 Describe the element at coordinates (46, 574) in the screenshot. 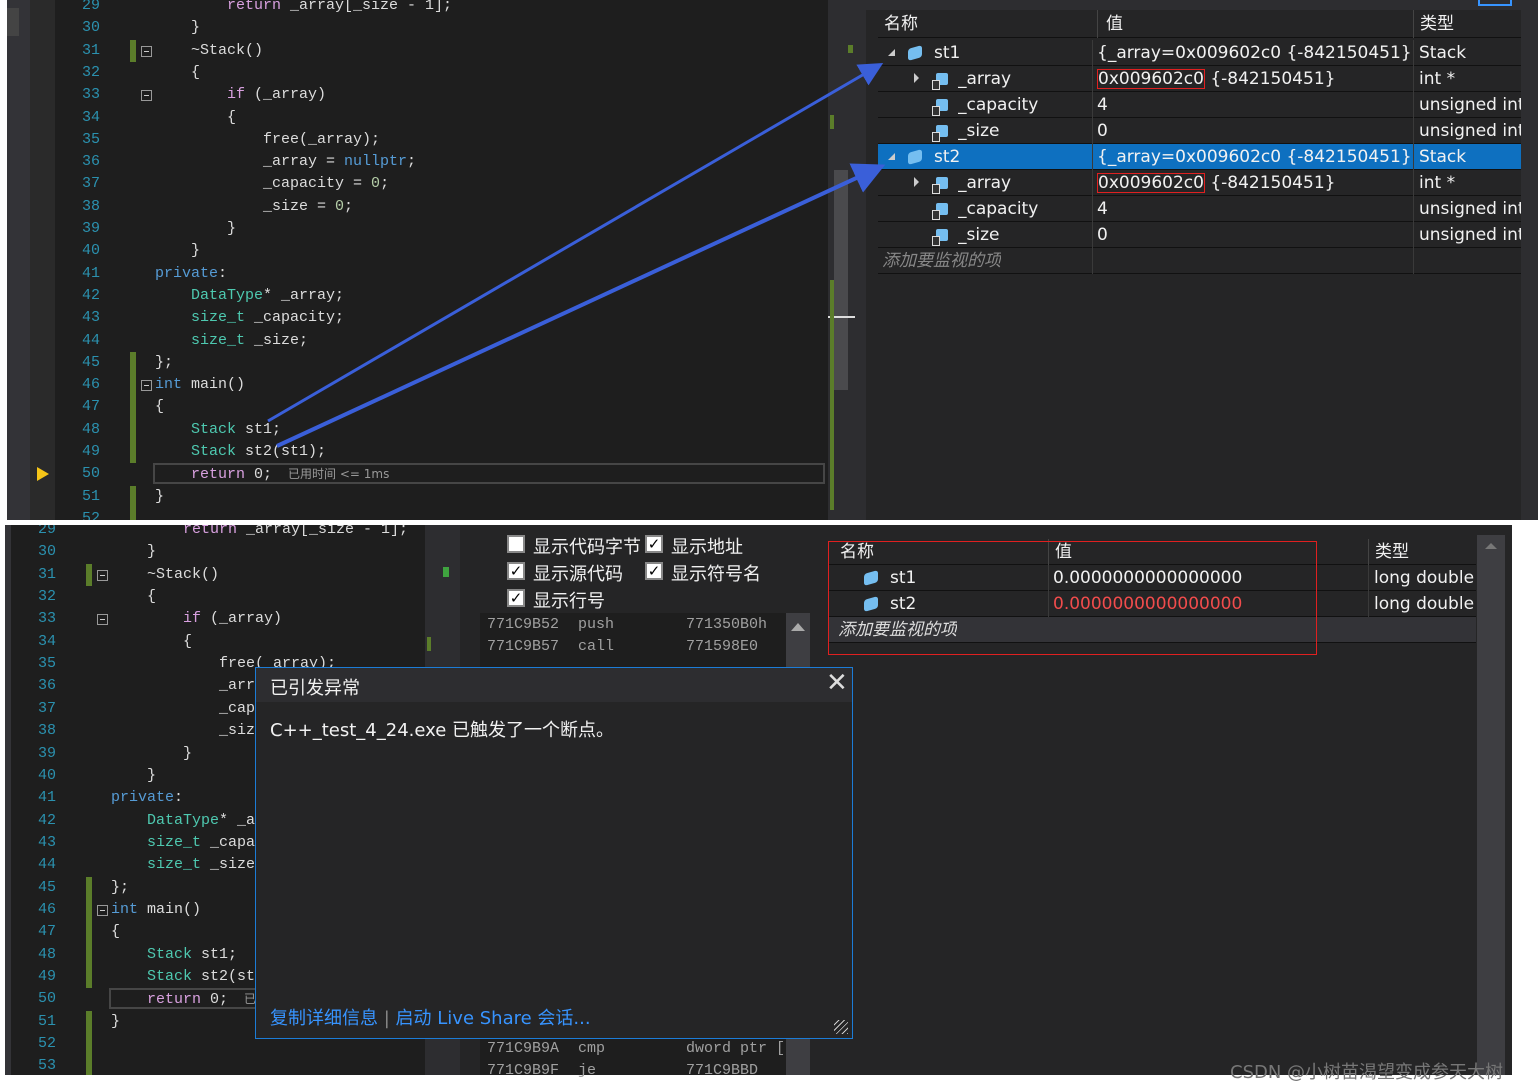

I see `line-number: 31` at that location.